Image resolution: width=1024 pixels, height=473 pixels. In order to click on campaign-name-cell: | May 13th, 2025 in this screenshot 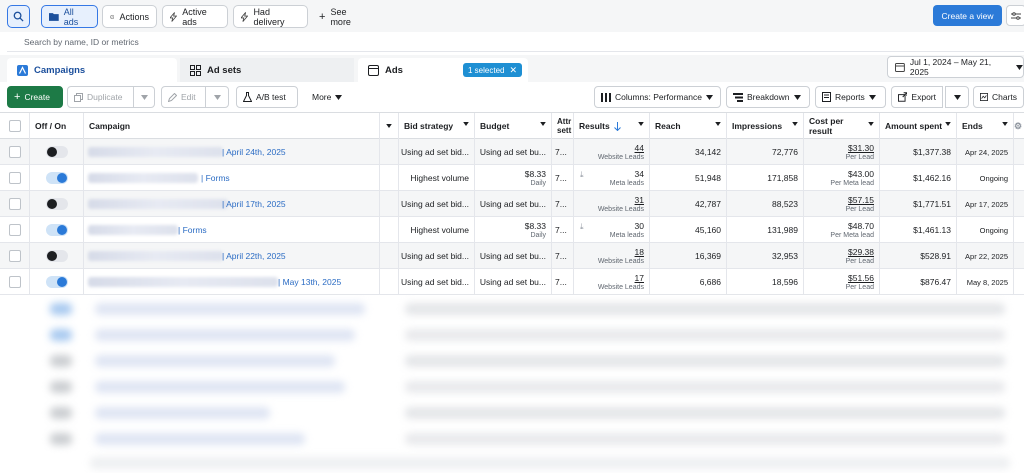, I will do `click(232, 282)`.